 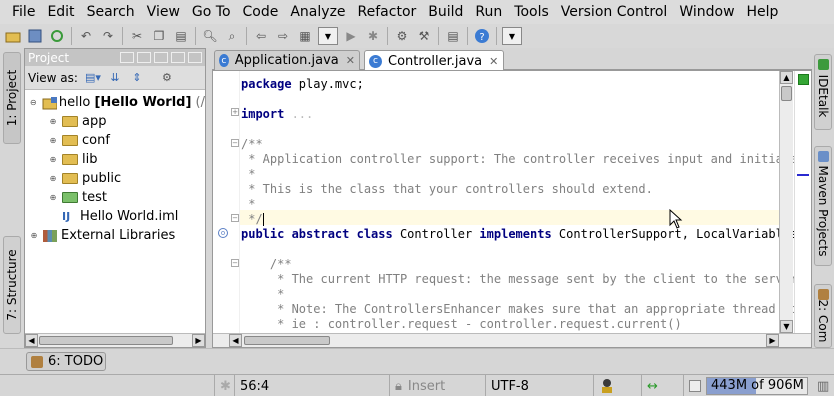 I want to click on panel-split-icon, so click(x=144, y=57).